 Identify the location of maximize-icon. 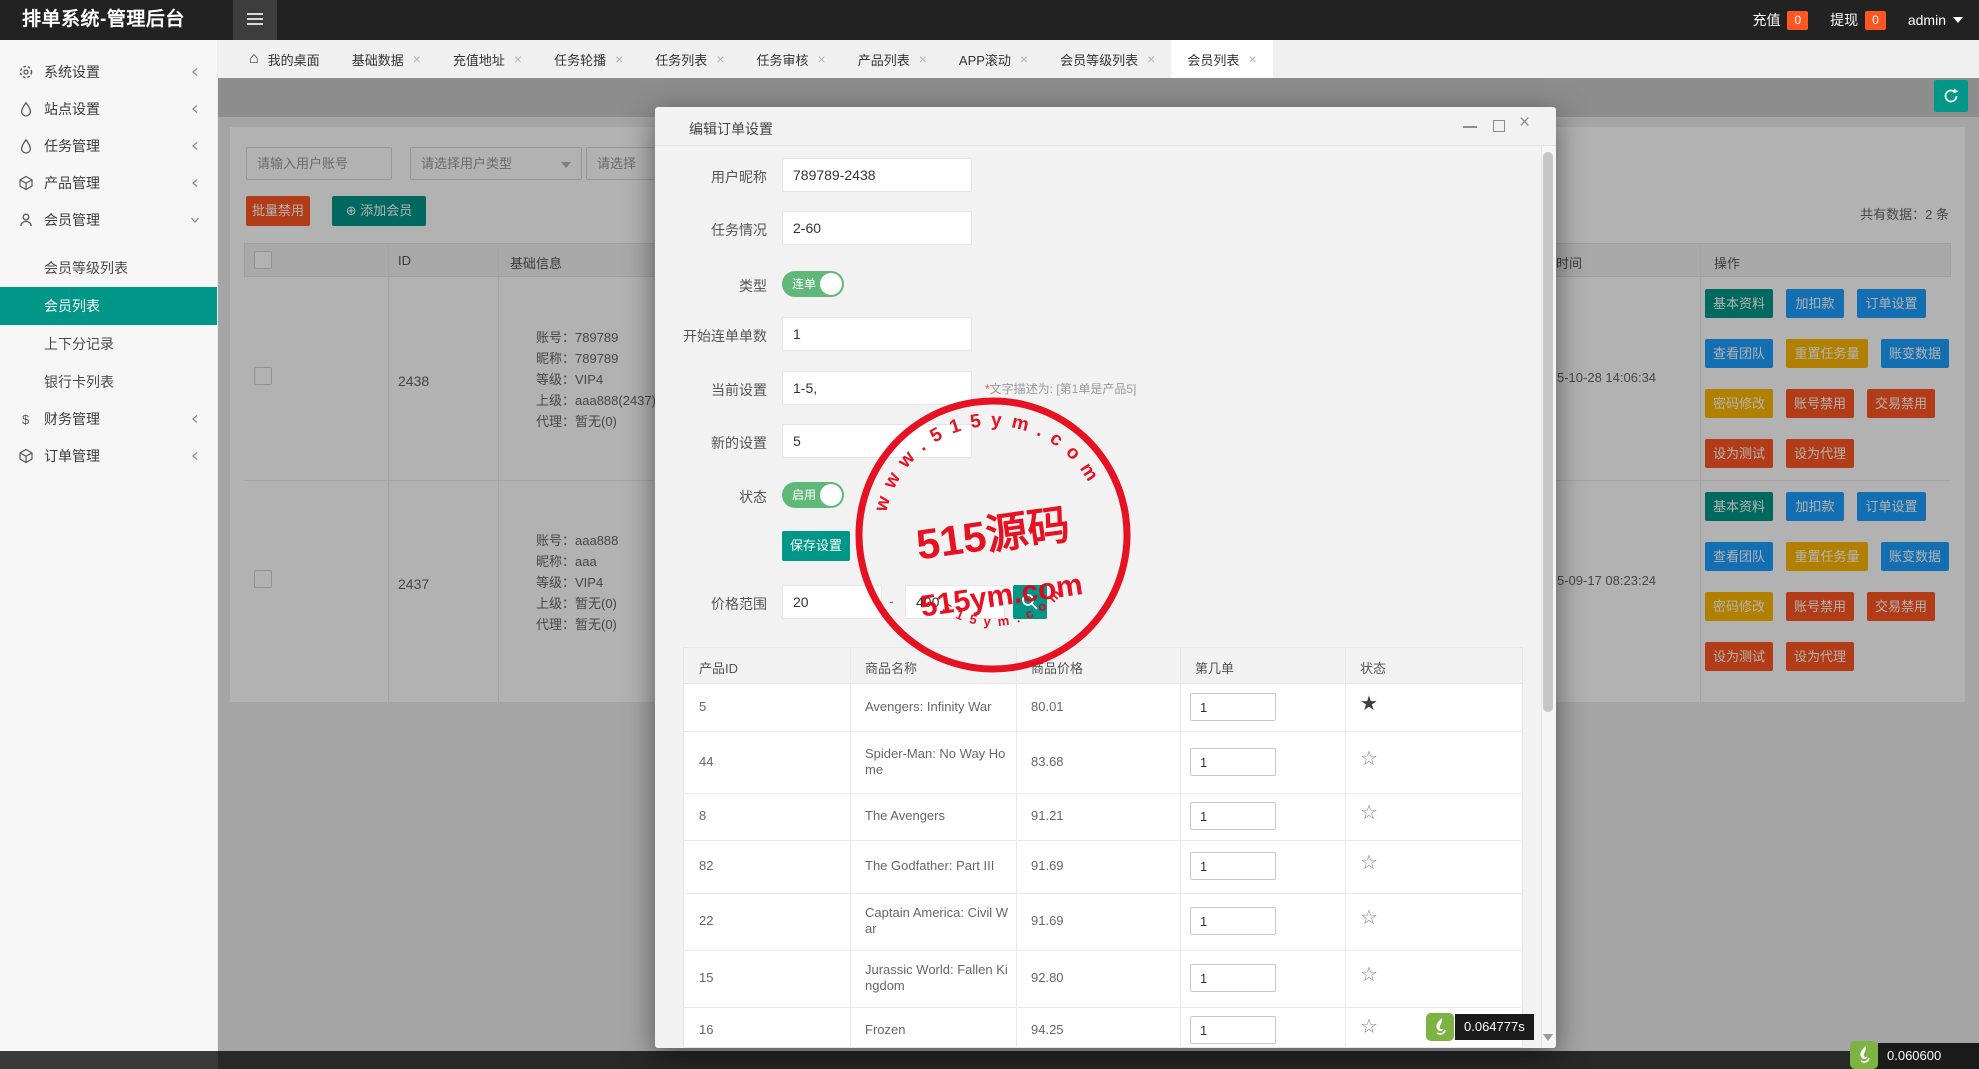
(1499, 126).